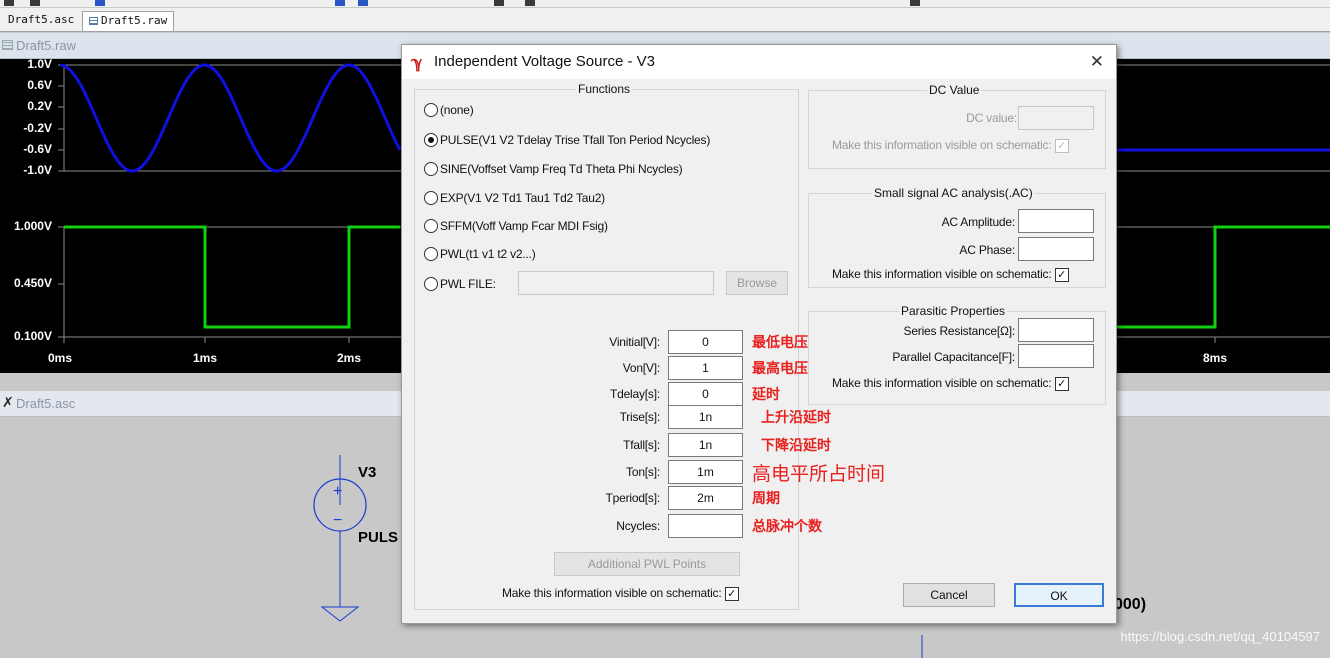 The image size is (1330, 658). What do you see at coordinates (705, 498) in the screenshot?
I see `param-field: 2m` at bounding box center [705, 498].